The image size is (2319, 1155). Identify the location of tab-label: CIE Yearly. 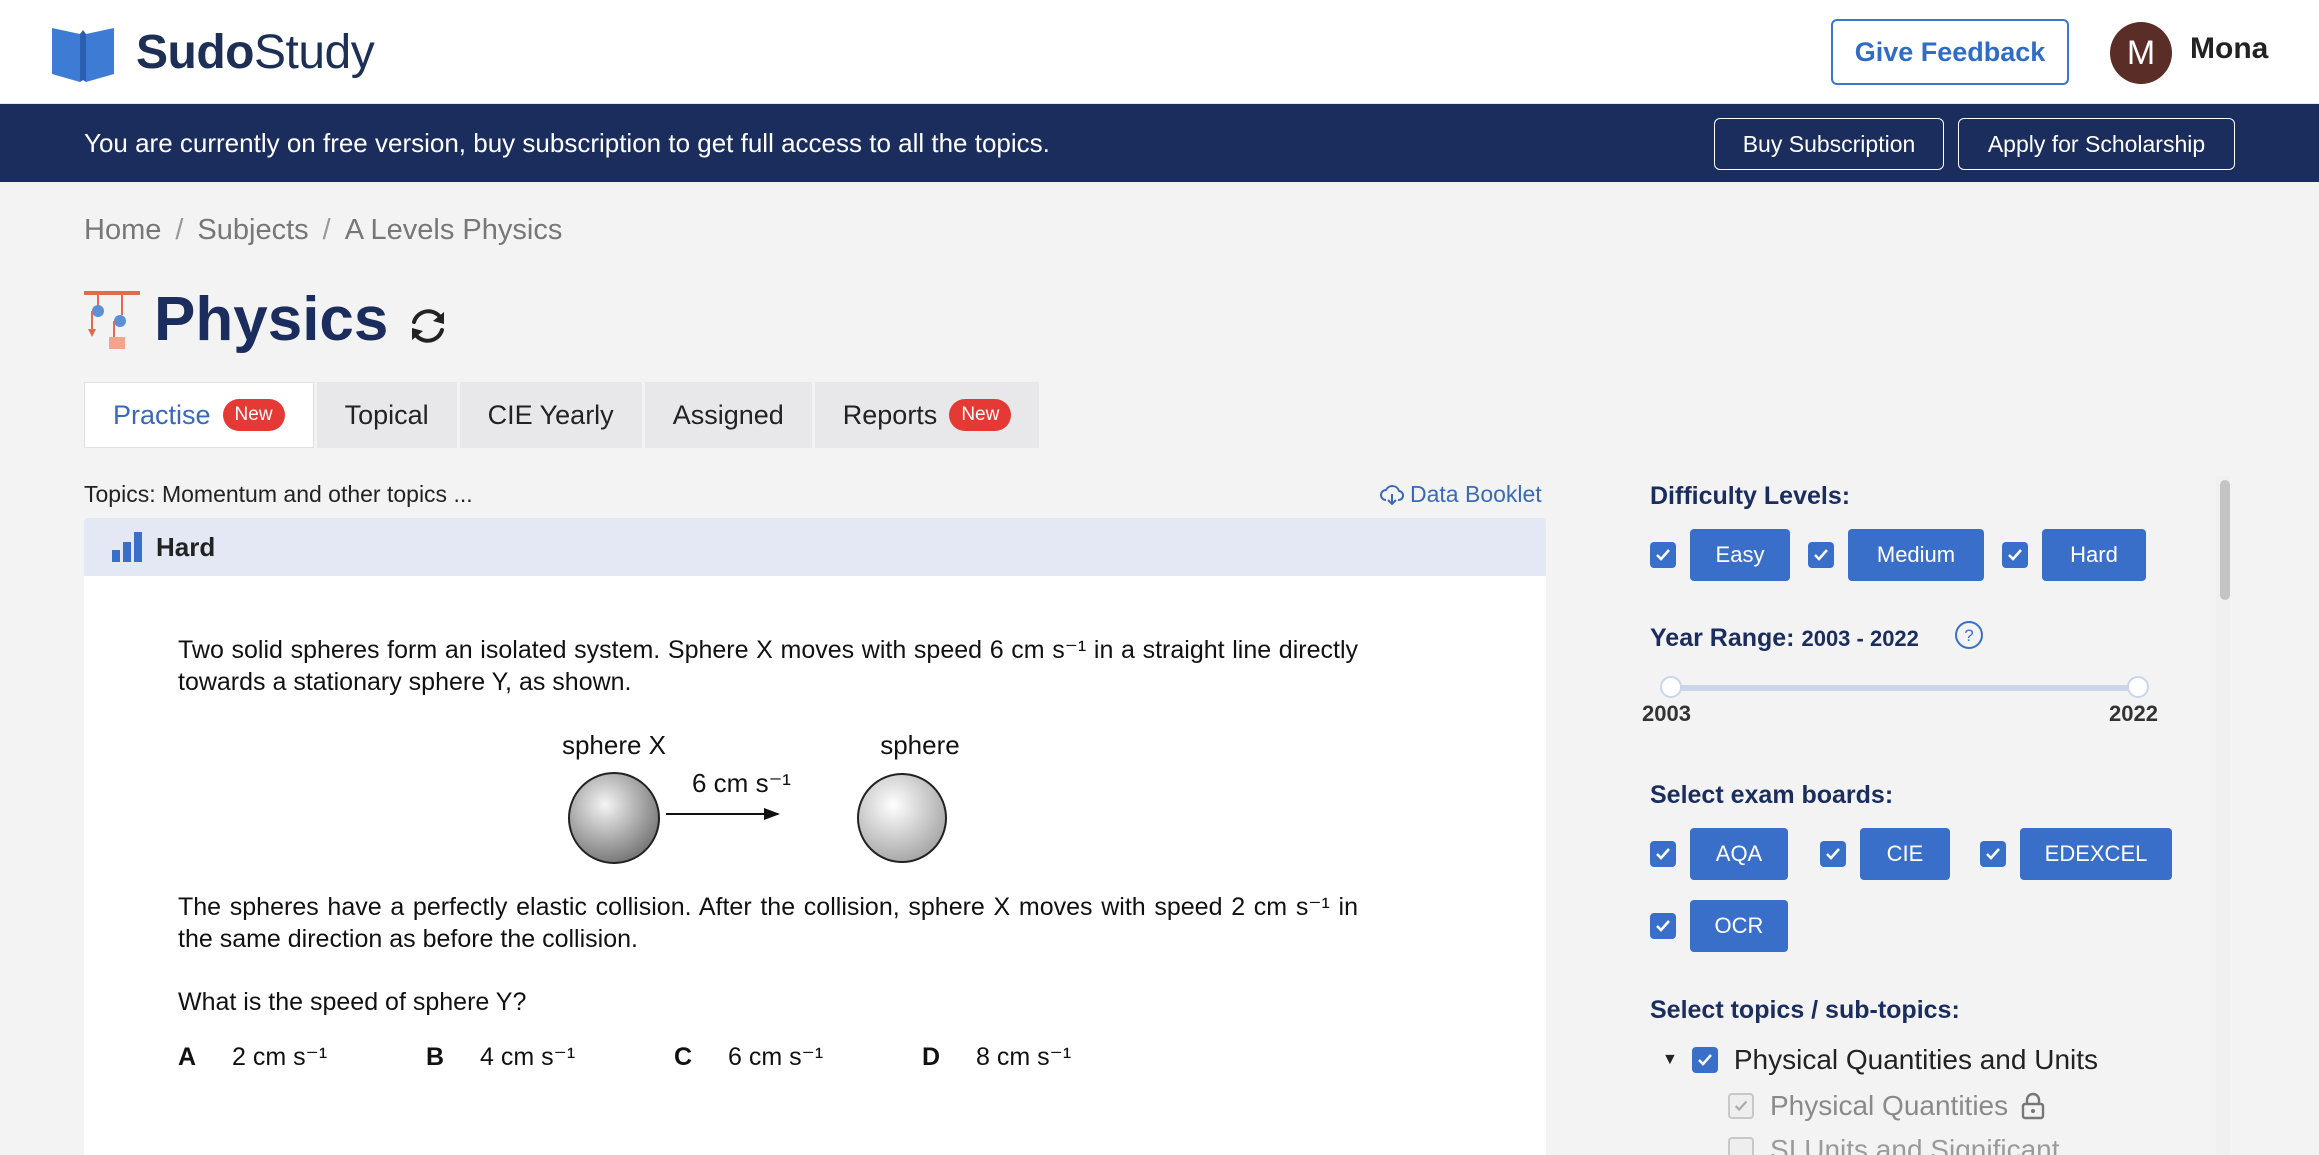
(550, 414).